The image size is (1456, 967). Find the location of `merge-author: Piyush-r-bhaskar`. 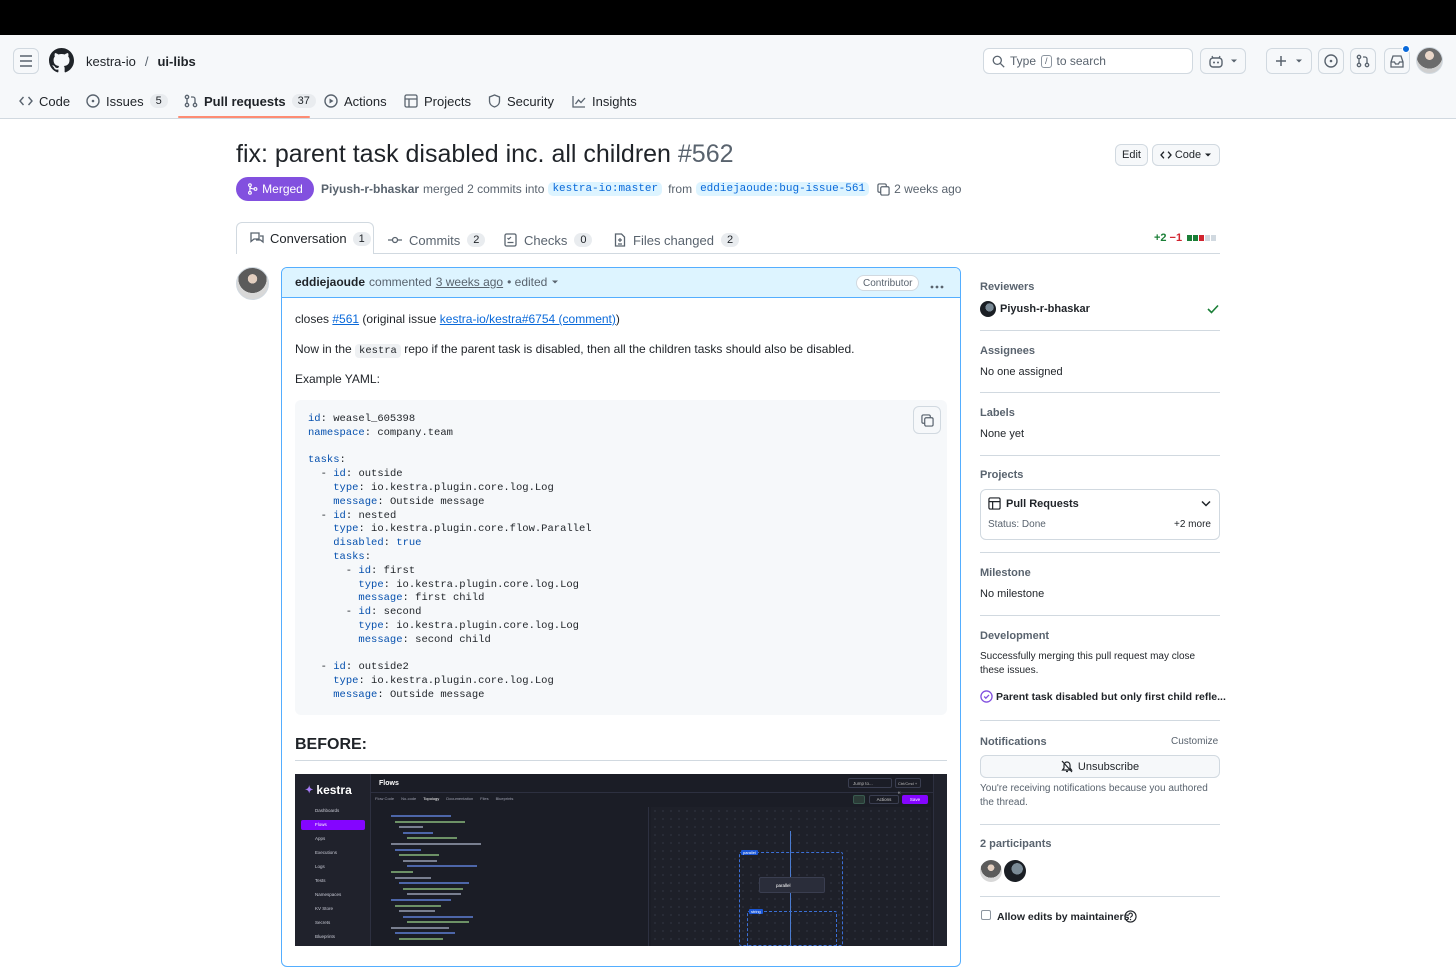

merge-author: Piyush-r-bhaskar is located at coordinates (370, 189).